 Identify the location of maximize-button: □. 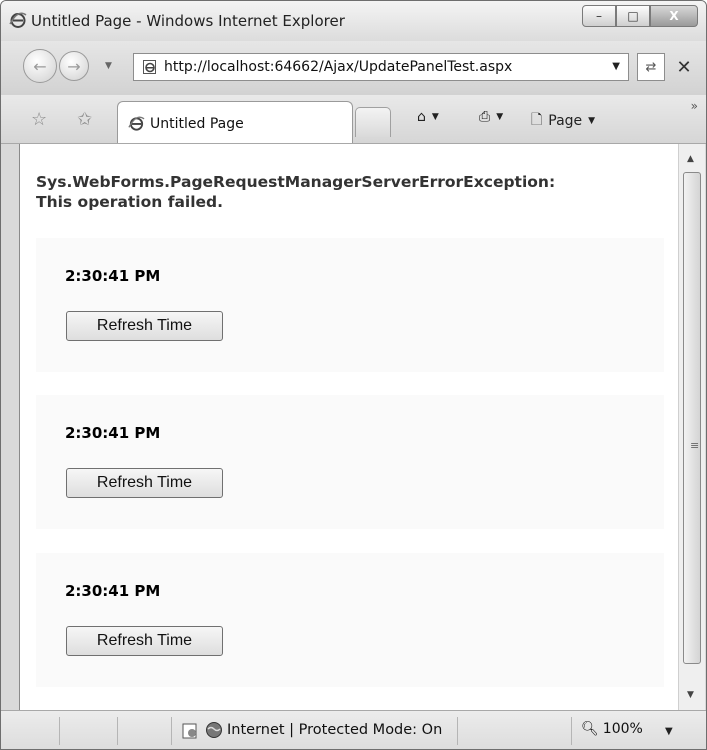
(633, 16).